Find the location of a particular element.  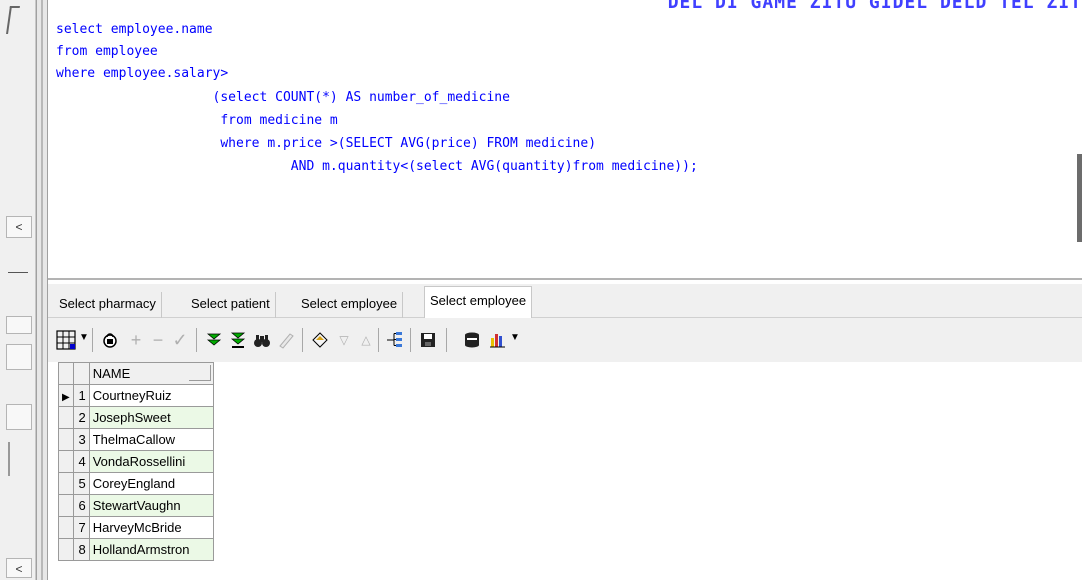

cell-name: CoreyEngland is located at coordinates (151, 483).